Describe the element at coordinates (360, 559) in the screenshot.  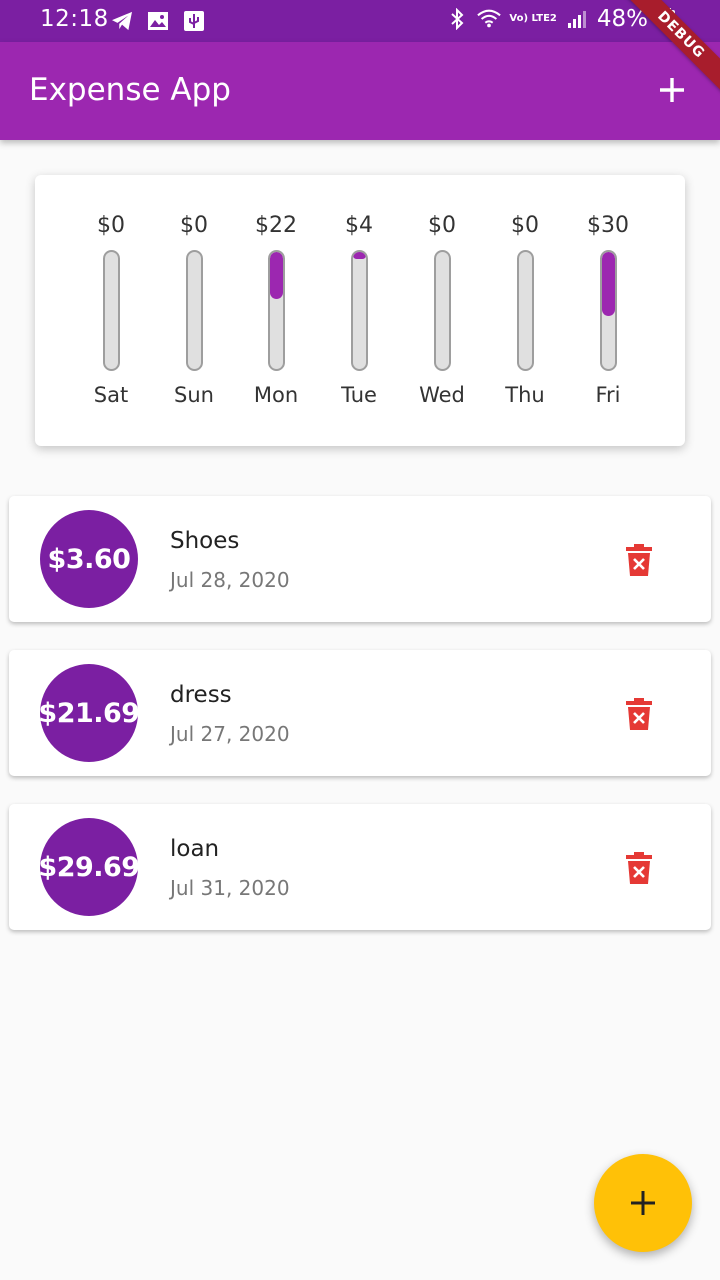
I see `transaction-card: $3.60 Shoes Jul 28, 2020` at that location.